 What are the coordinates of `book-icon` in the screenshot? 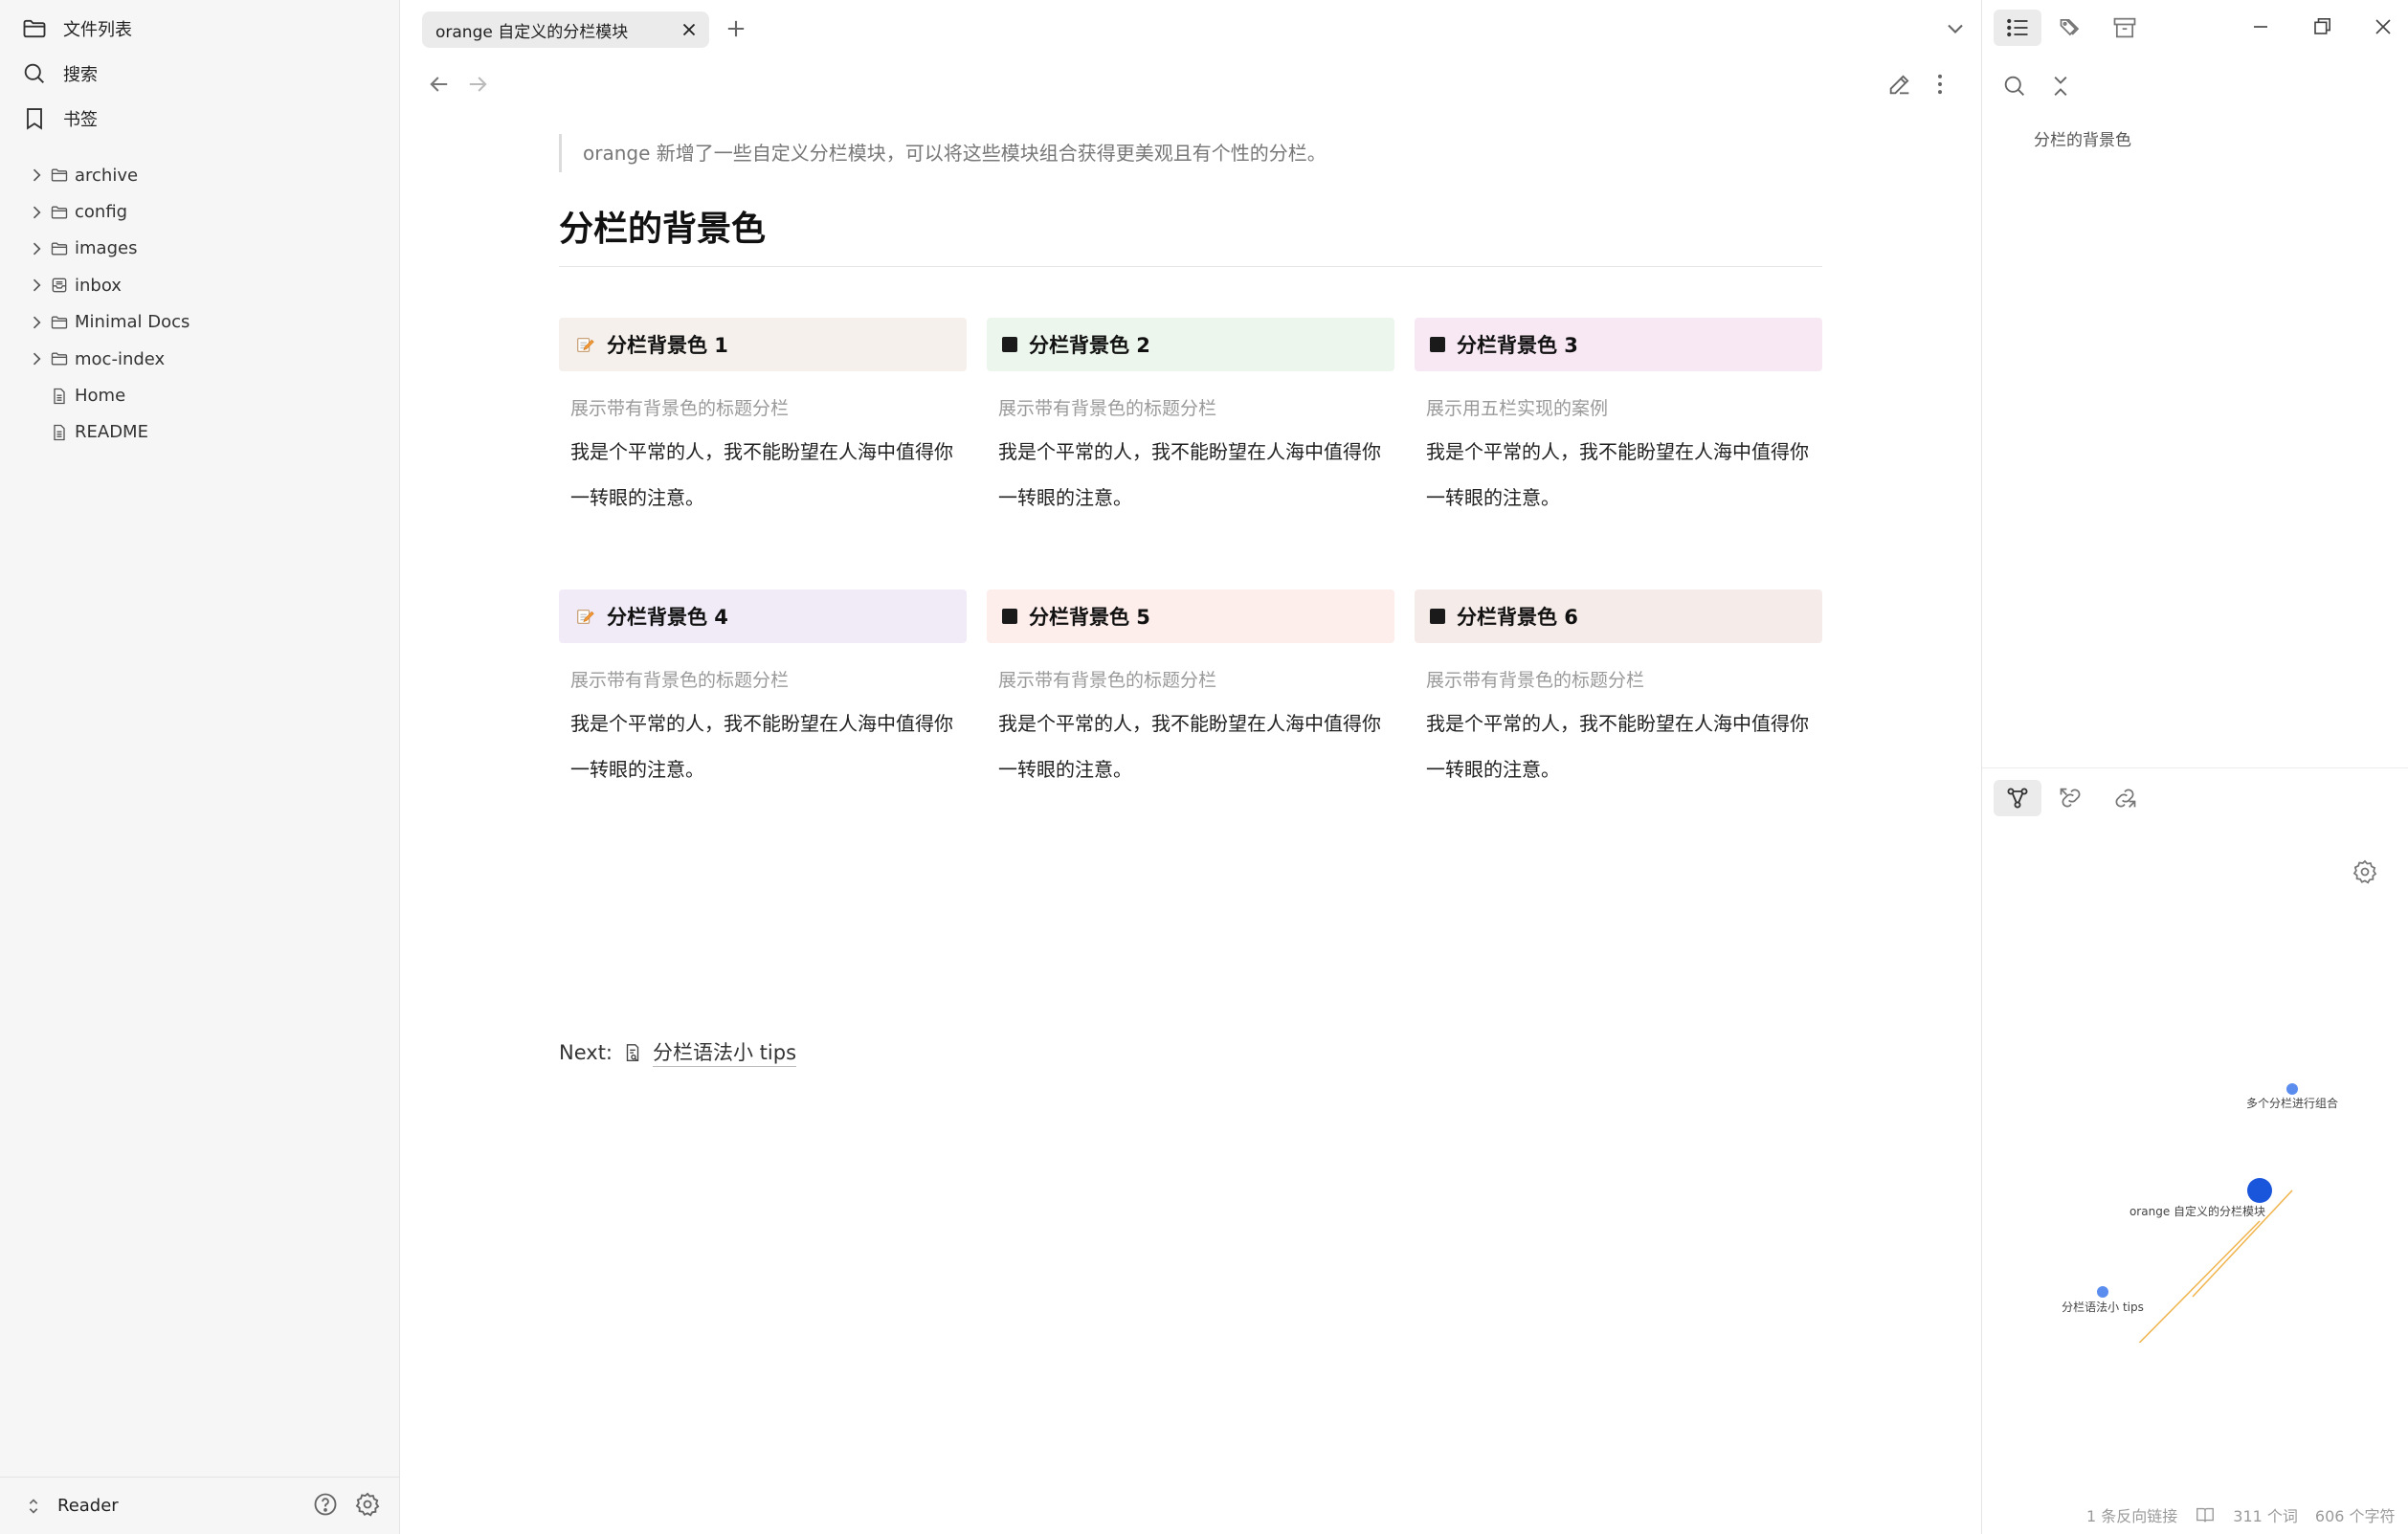 It's located at (2205, 1515).